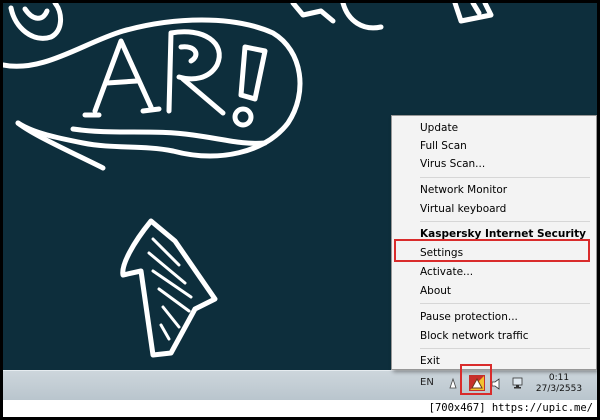 The height and width of the screenshot is (420, 600). Describe the element at coordinates (494, 190) in the screenshot. I see `menu-item-network-monitor: Network Monitor` at that location.